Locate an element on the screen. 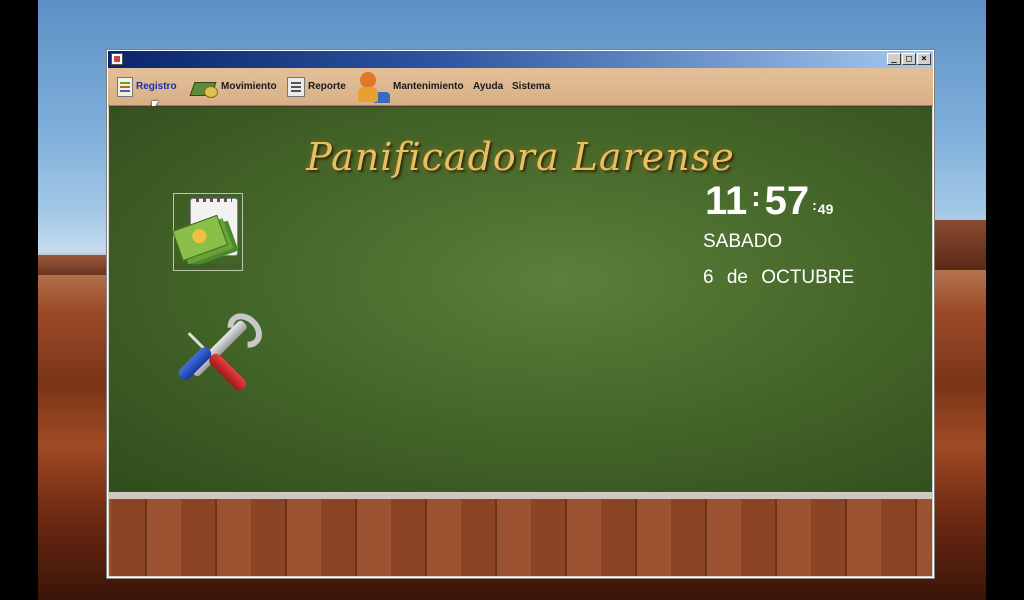  wallpaper-mesa is located at coordinates (960, 245).